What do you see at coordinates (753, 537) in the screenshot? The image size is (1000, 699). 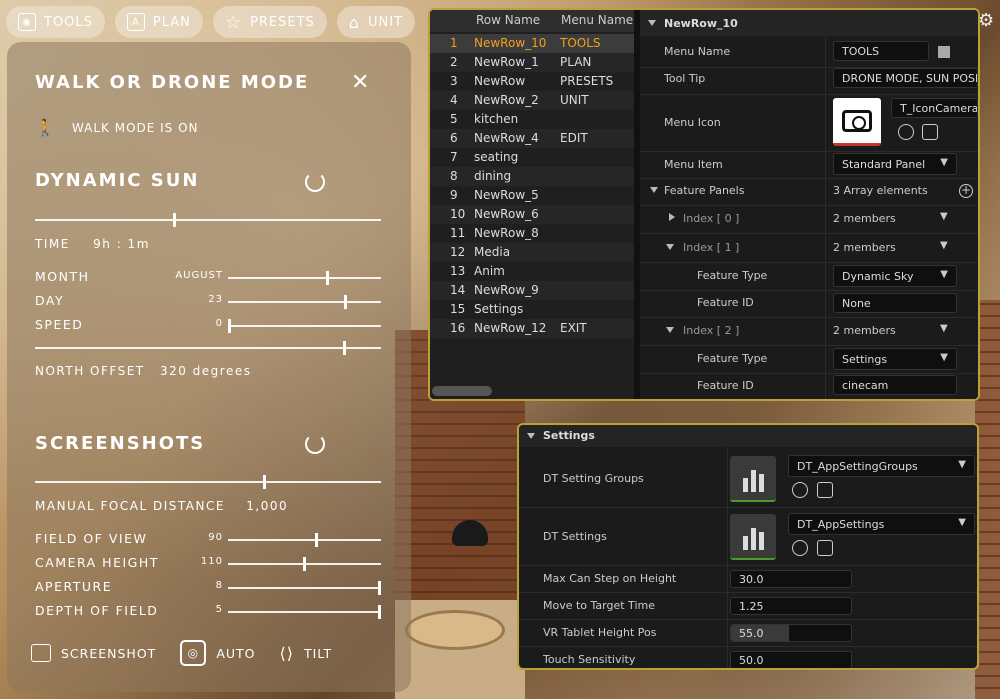 I see `dt-settings-thumbnail` at bounding box center [753, 537].